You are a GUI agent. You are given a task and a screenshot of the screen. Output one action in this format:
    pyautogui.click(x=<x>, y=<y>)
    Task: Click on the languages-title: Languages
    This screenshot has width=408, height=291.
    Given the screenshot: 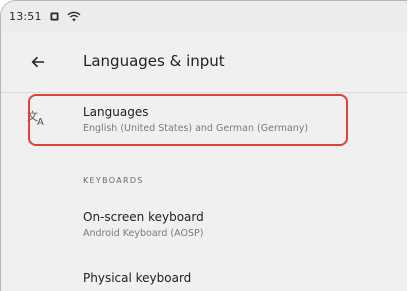 What is the action you would take?
    pyautogui.click(x=116, y=112)
    